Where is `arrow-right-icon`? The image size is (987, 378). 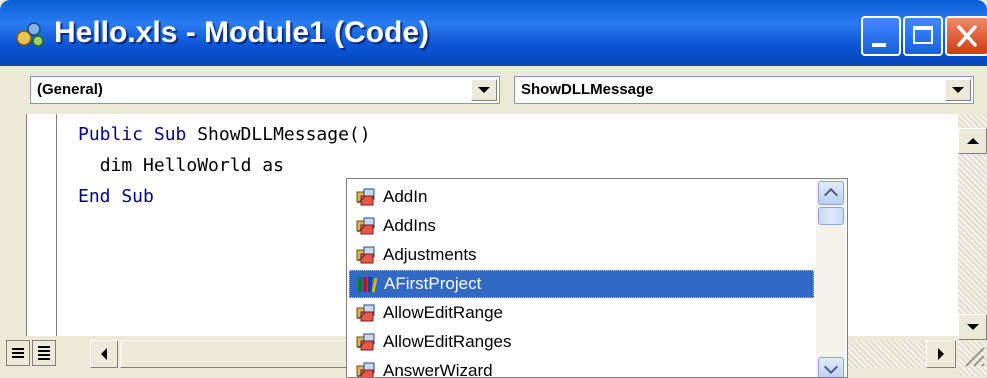 arrow-right-icon is located at coordinates (941, 354).